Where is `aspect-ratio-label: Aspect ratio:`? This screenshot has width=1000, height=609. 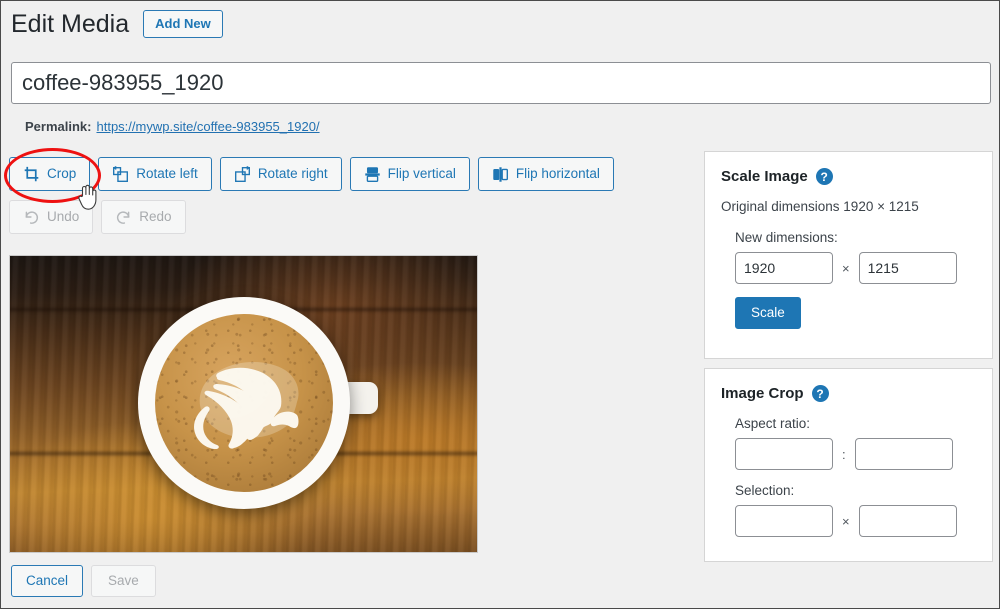 aspect-ratio-label: Aspect ratio: is located at coordinates (773, 423).